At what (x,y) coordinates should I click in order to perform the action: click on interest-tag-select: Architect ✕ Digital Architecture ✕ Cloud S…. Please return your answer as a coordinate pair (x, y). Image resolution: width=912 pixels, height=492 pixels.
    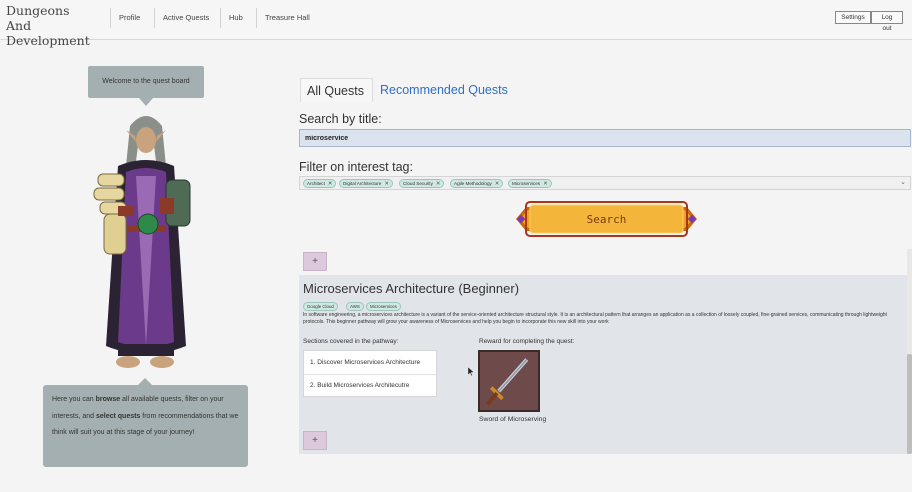
    Looking at the image, I should click on (605, 183).